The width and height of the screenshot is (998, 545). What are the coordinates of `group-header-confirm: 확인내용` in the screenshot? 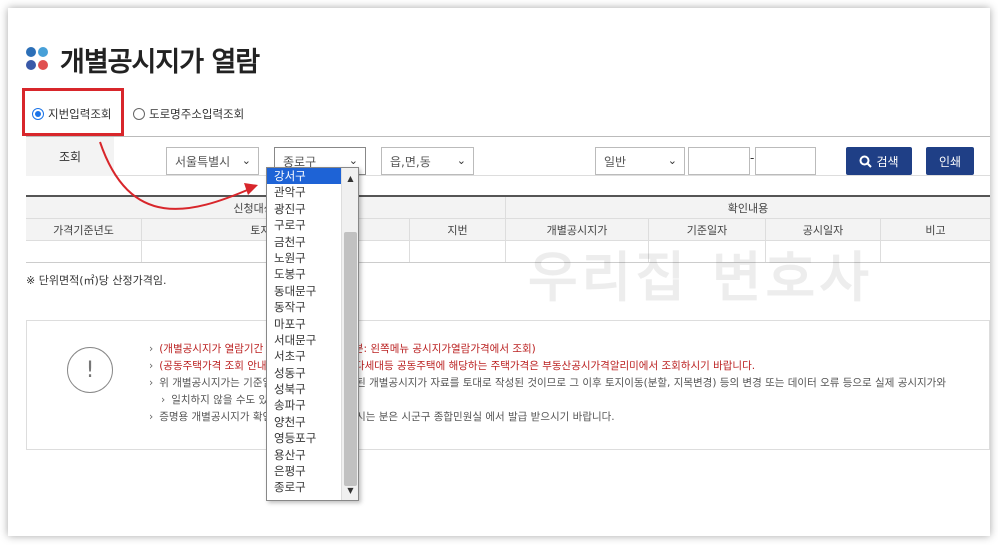 It's located at (748, 208).